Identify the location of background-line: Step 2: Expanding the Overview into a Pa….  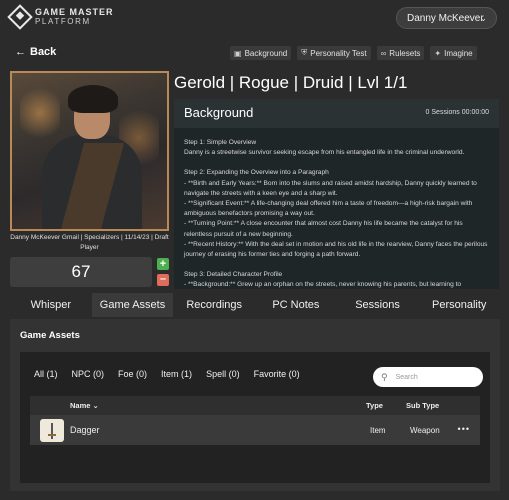
(256, 173).